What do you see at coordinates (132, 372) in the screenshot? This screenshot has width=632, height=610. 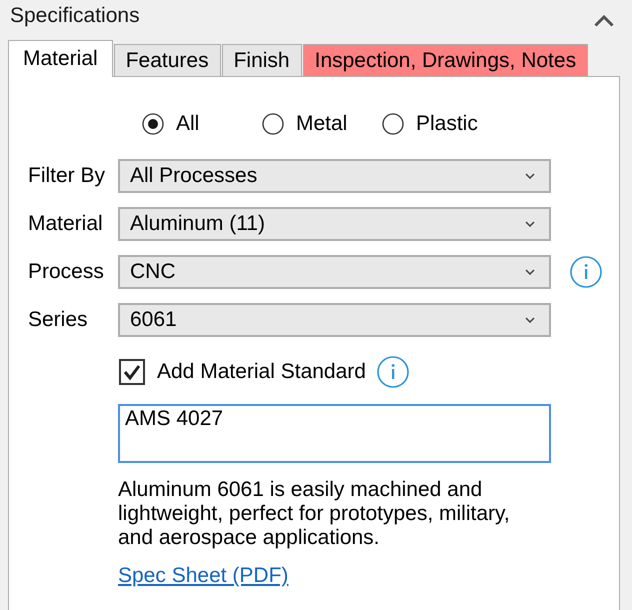 I see `checkbox` at bounding box center [132, 372].